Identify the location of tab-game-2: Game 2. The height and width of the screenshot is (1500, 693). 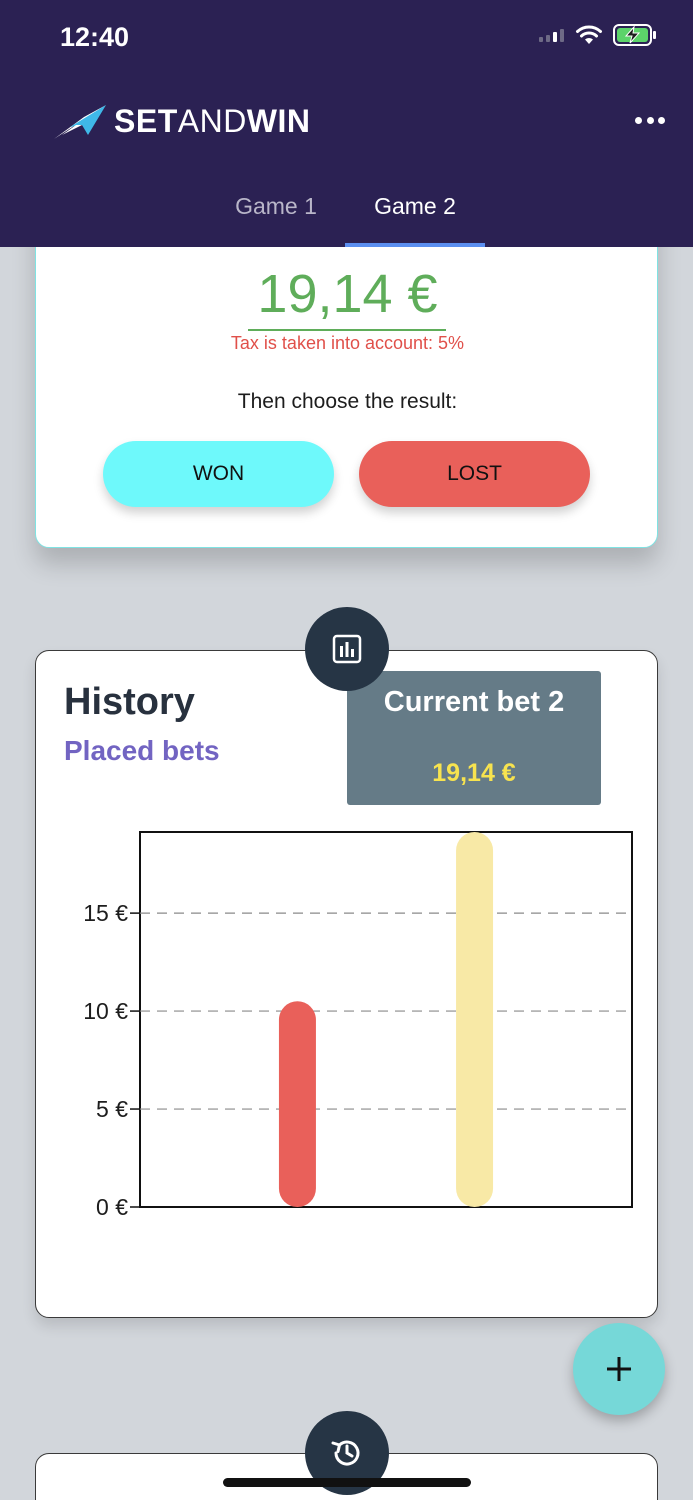
(415, 213).